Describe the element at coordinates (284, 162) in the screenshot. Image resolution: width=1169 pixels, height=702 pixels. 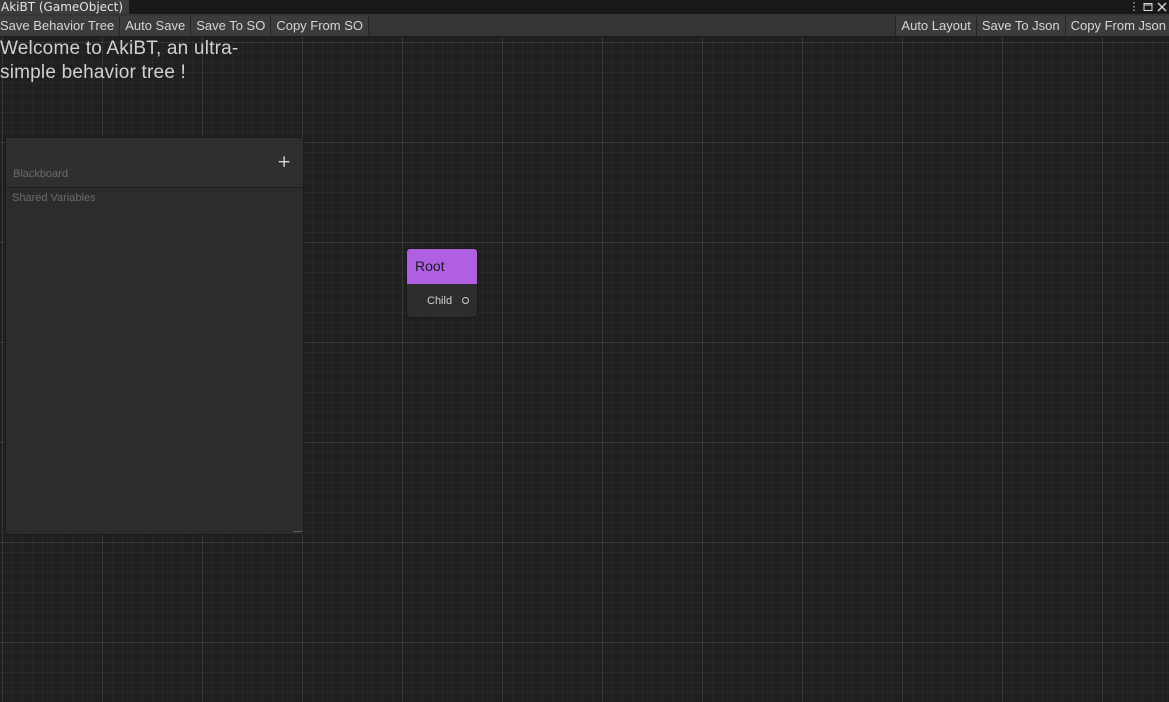
I see `plus-icon: +` at that location.